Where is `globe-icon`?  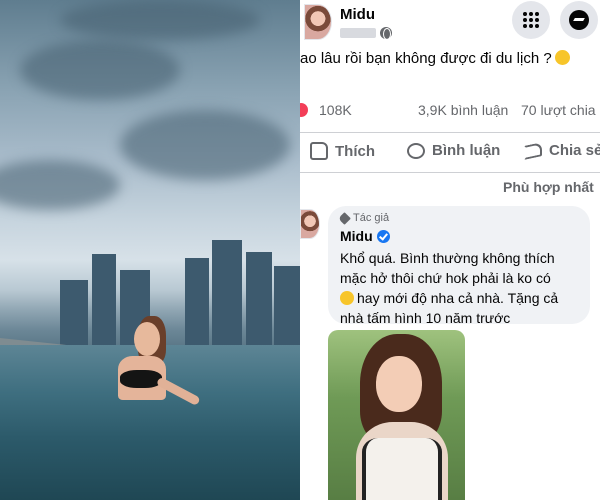 globe-icon is located at coordinates (386, 33).